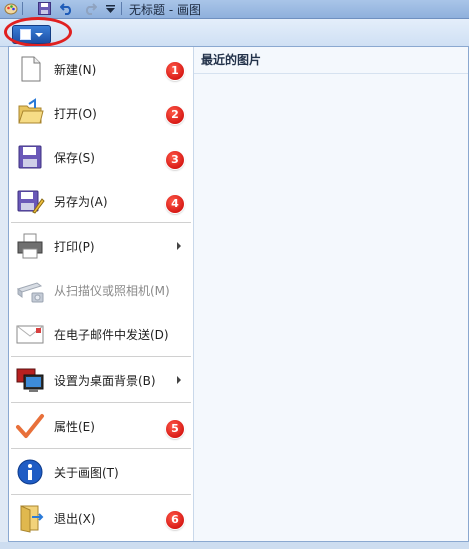 This screenshot has width=469, height=549. What do you see at coordinates (101, 113) in the screenshot?
I see `menu-item-open: 打开(O) 2` at bounding box center [101, 113].